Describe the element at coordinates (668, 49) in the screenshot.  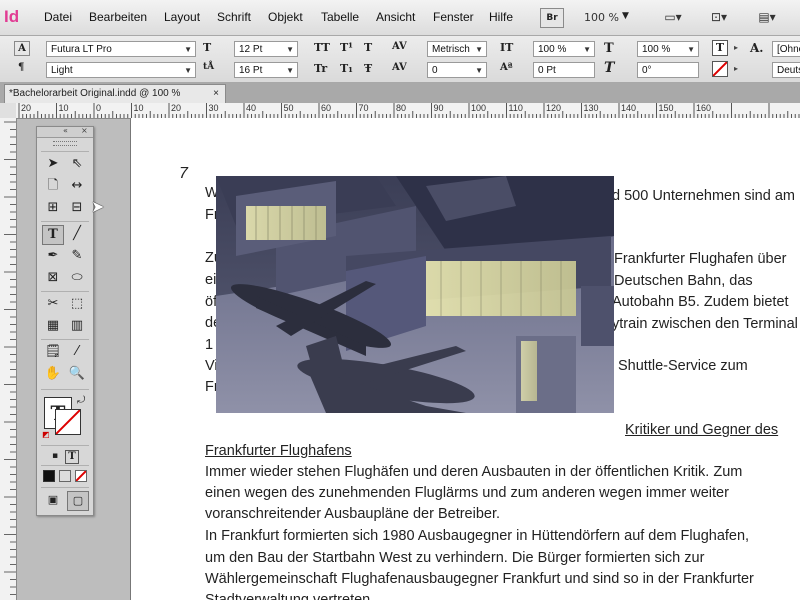
I see `horizontal-scale-field: 100 % ▼` at that location.